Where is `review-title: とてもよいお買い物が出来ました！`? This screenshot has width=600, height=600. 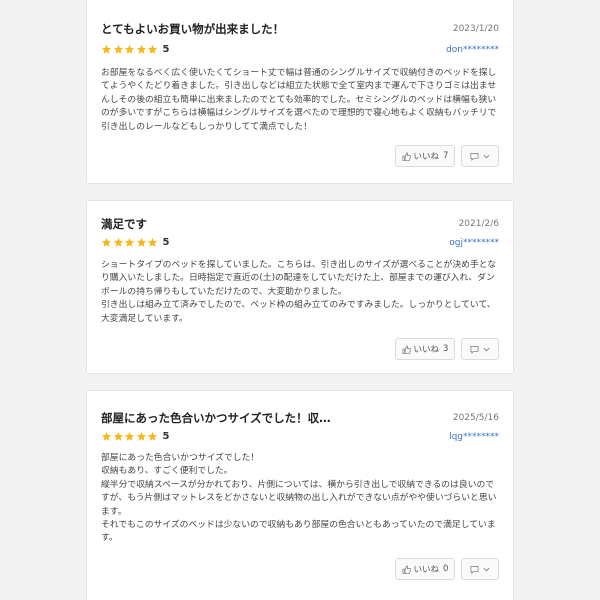
review-title: とてもよいお買い物が出来ました！ is located at coordinates (193, 29).